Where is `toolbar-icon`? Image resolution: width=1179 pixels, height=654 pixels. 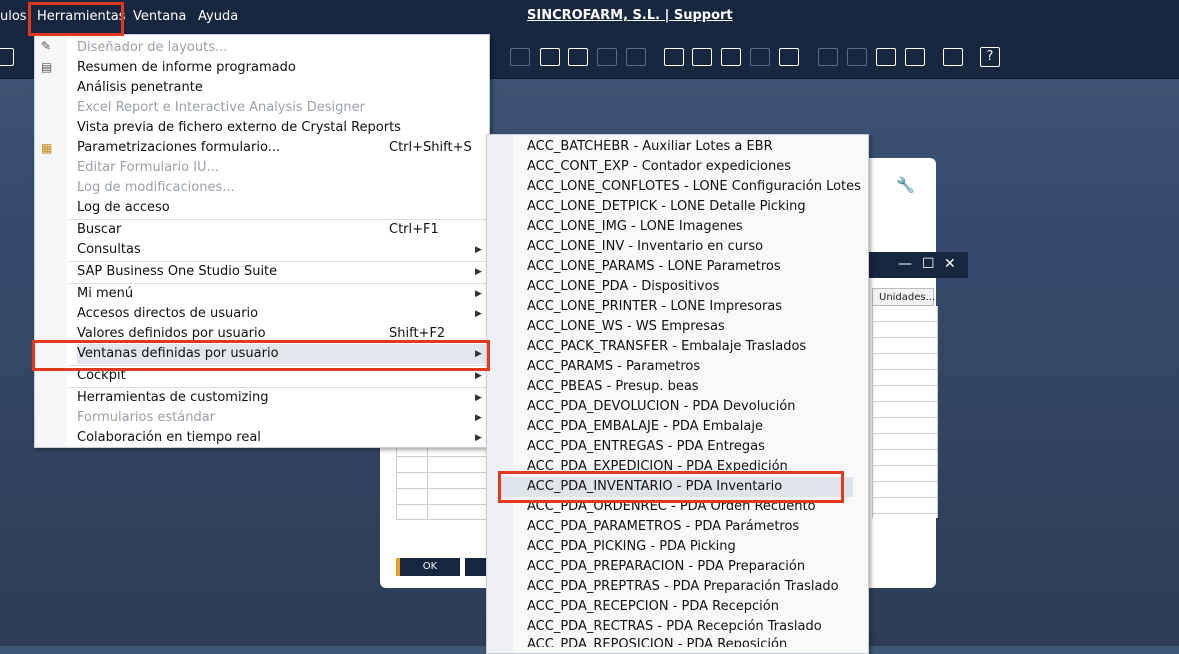 toolbar-icon is located at coordinates (7, 57).